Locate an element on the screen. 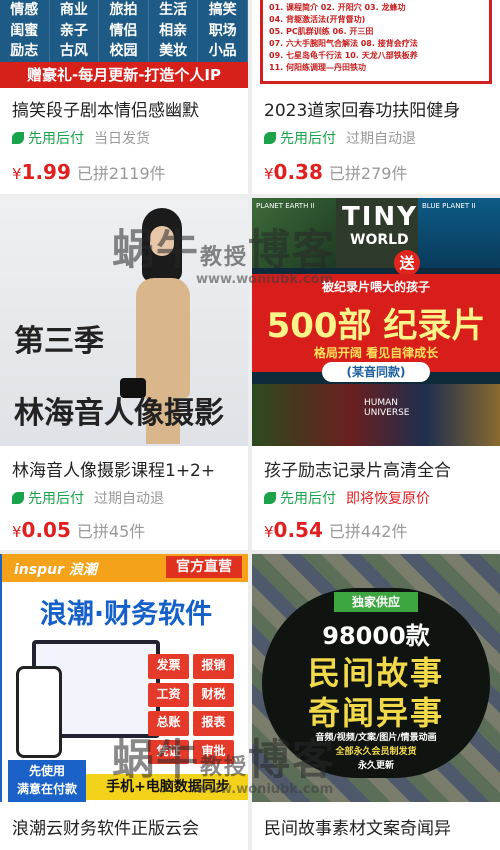 The image size is (500, 850). price-value: 0.54 is located at coordinates (298, 530).